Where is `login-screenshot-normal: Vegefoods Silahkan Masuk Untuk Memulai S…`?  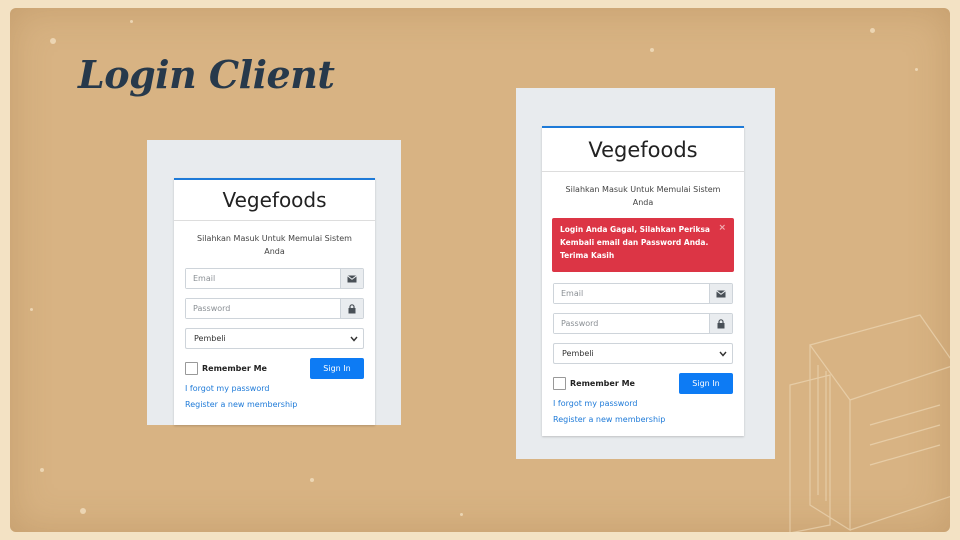 login-screenshot-normal: Vegefoods Silahkan Masuk Untuk Memulai S… is located at coordinates (274, 282).